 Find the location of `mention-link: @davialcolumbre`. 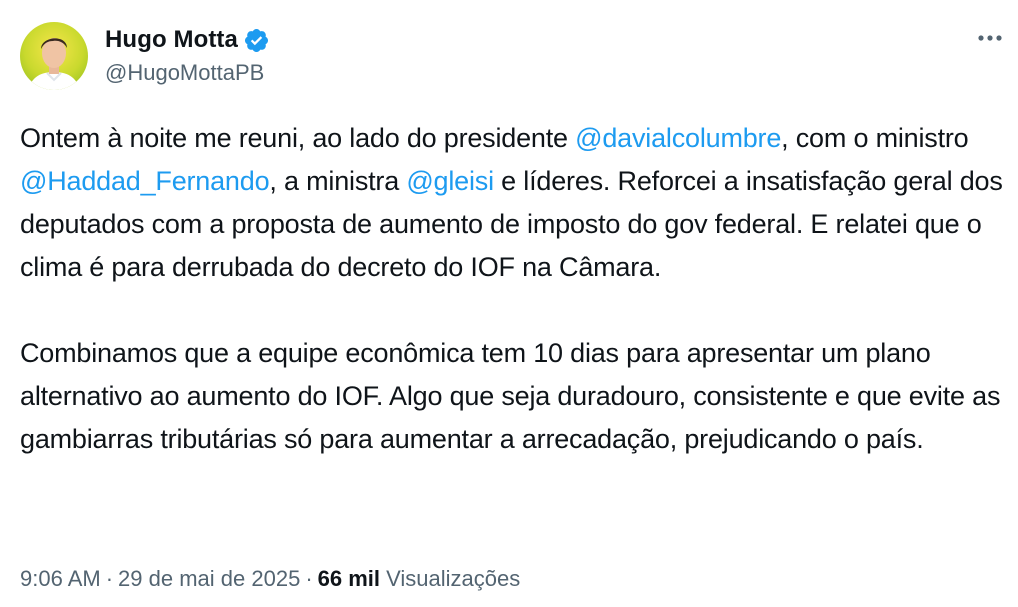

mention-link: @davialcolumbre is located at coordinates (678, 138).